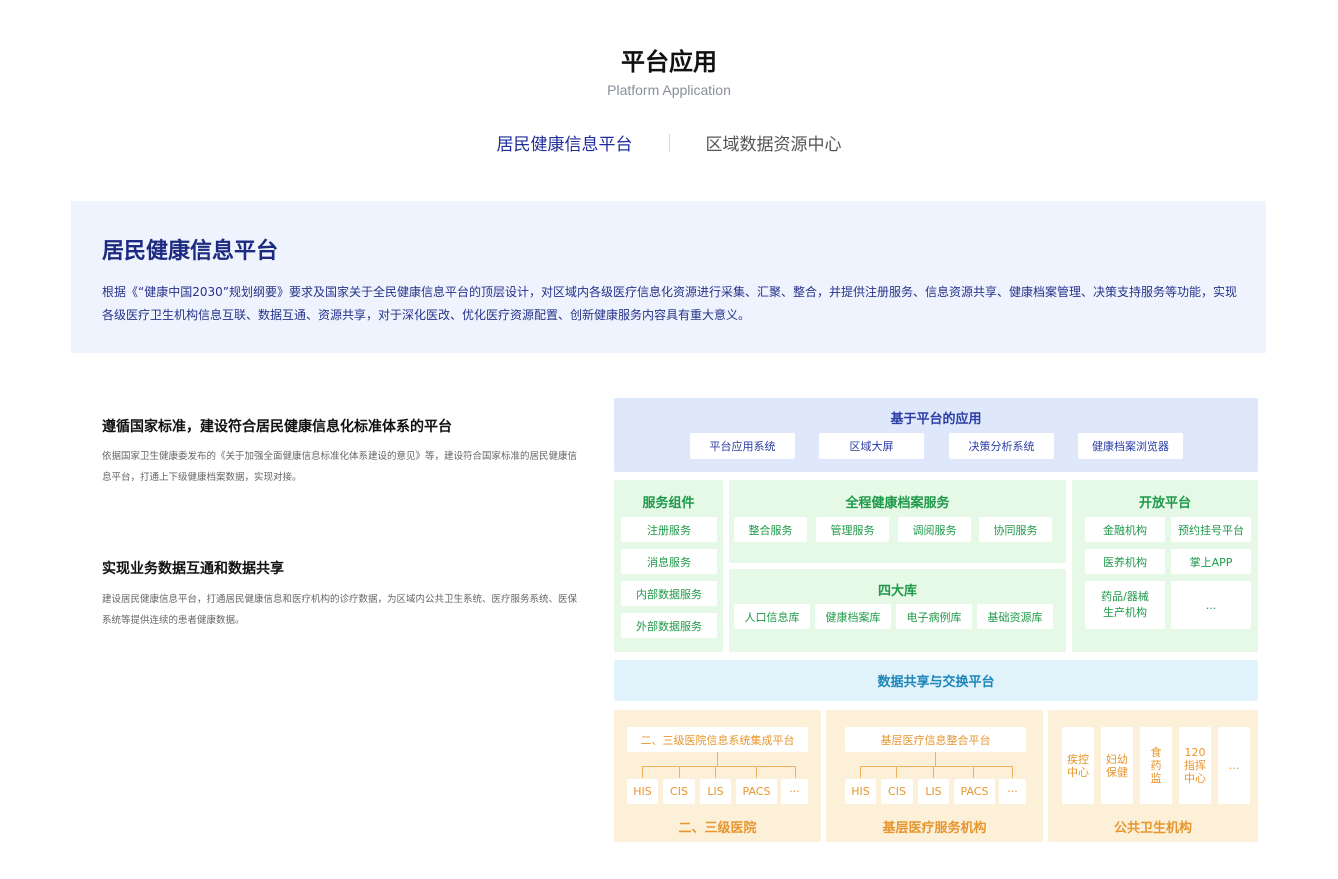  I want to click on exchange-platform: 数据共享与交换平台, so click(936, 680).